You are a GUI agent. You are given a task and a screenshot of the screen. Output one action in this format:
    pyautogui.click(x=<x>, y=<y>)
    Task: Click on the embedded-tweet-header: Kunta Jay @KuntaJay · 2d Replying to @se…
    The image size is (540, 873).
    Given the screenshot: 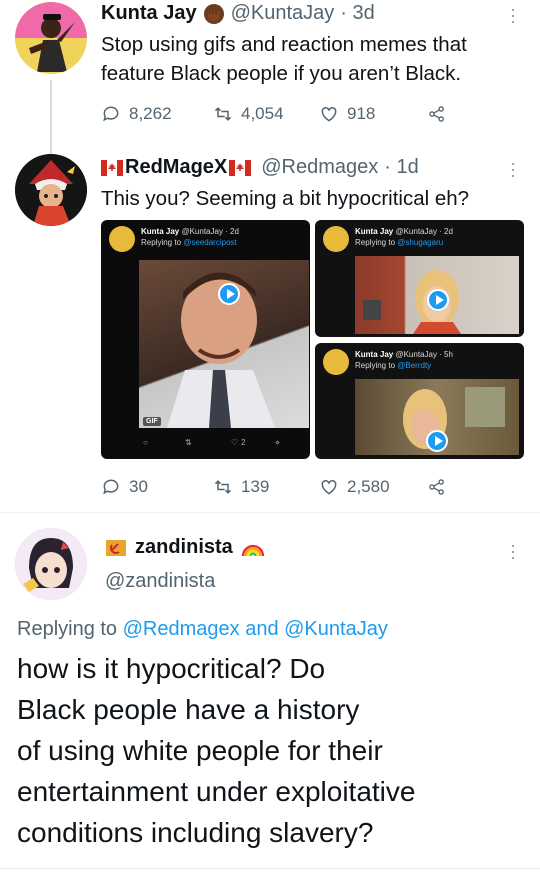 What is the action you would take?
    pyautogui.click(x=174, y=239)
    